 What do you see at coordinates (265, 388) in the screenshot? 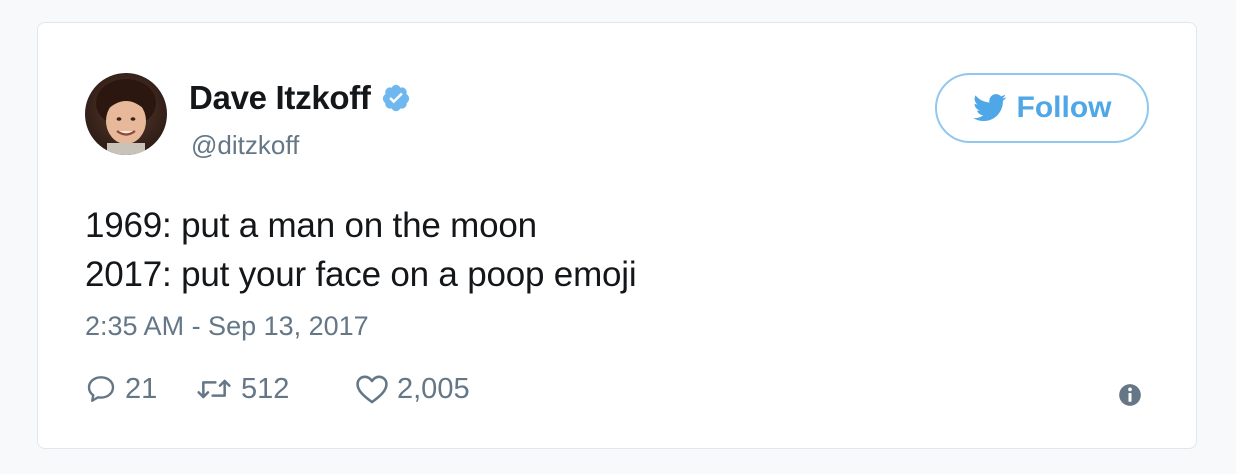
I see `retweet-count: 512` at bounding box center [265, 388].